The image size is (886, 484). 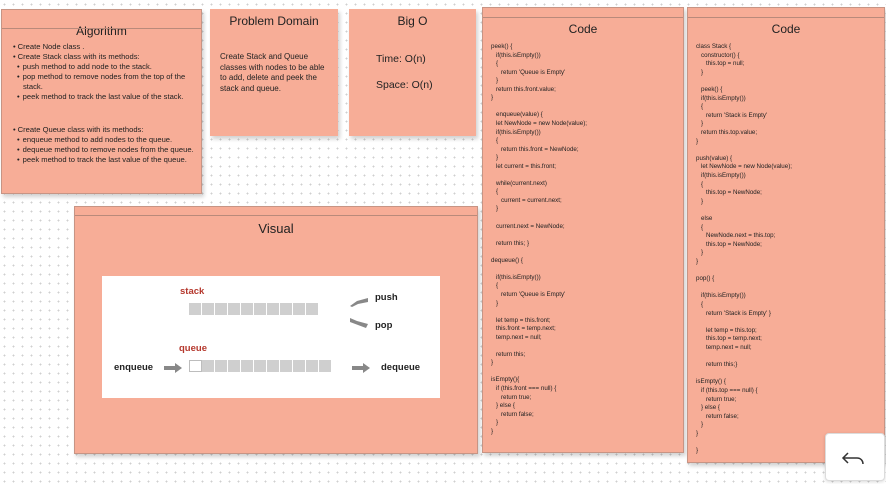 What do you see at coordinates (711, 382) in the screenshot?
I see `code-line: isEmpty() {` at bounding box center [711, 382].